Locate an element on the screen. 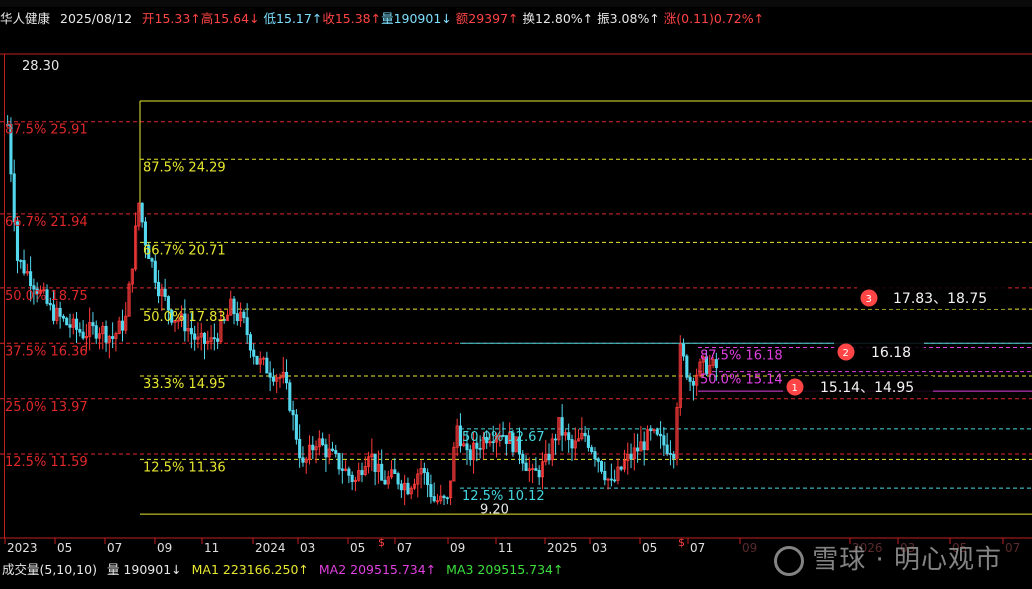 The width and height of the screenshot is (1032, 589). x-tick-label-2: 07 is located at coordinates (114, 548).